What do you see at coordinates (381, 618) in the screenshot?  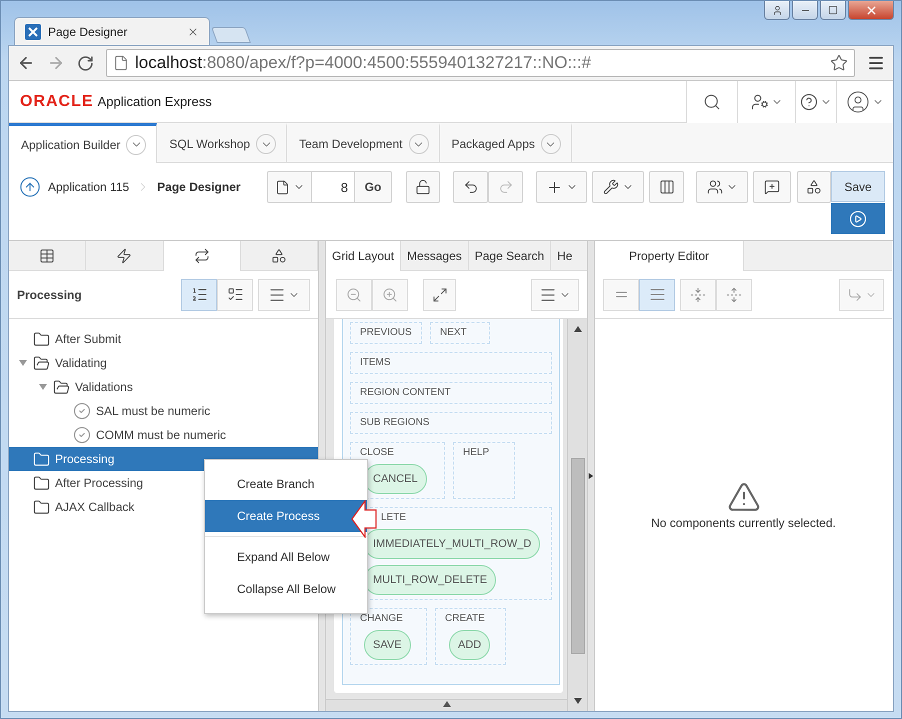 I see `slot-label: CHANGE` at bounding box center [381, 618].